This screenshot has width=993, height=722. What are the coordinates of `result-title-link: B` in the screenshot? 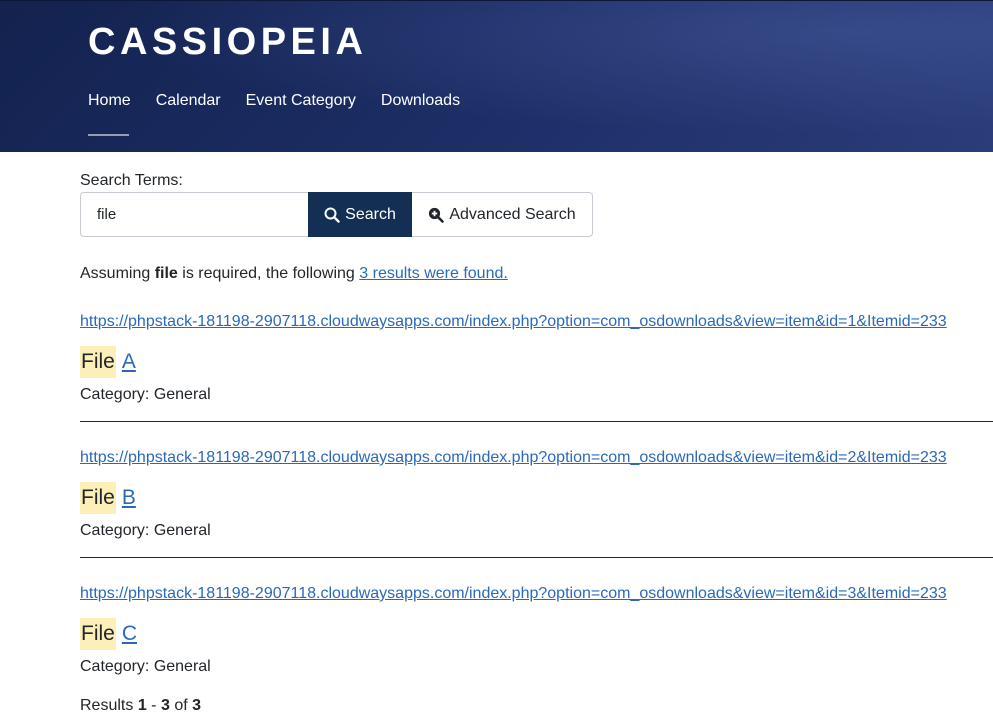 It's located at (129, 498).